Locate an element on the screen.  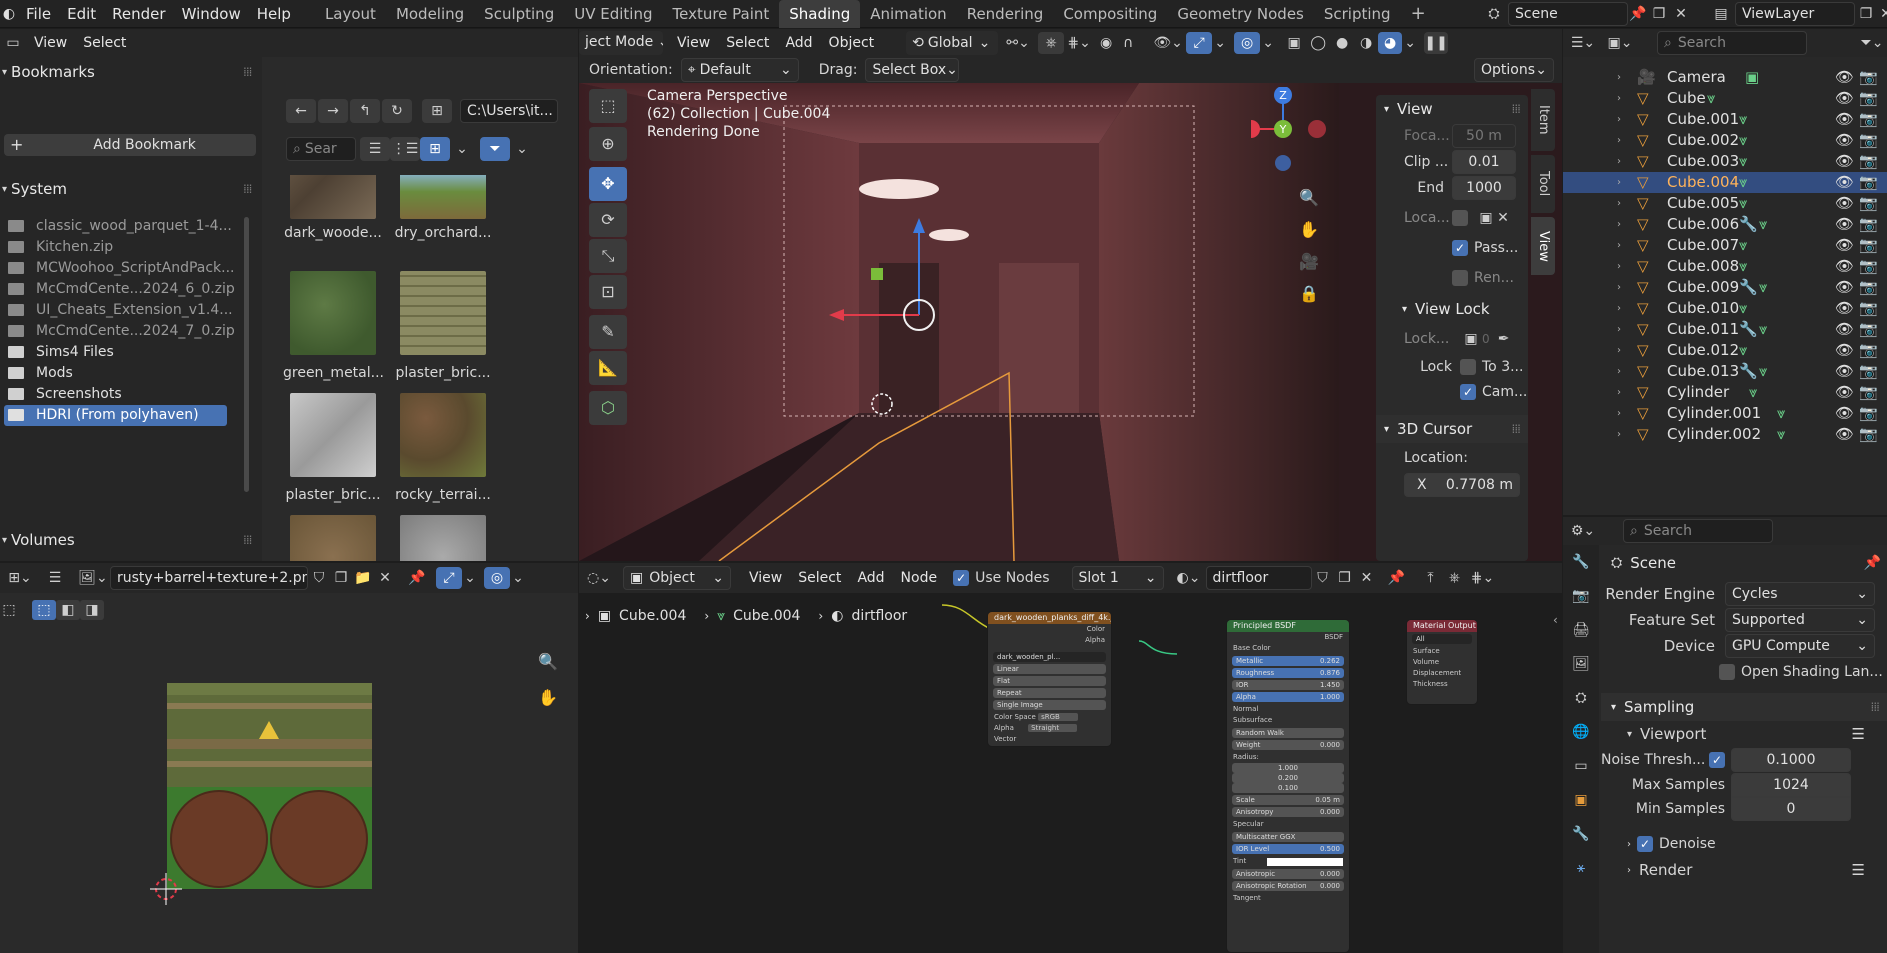
orientation-dropdown: ⌖ Default ⌄ is located at coordinates (739, 70).